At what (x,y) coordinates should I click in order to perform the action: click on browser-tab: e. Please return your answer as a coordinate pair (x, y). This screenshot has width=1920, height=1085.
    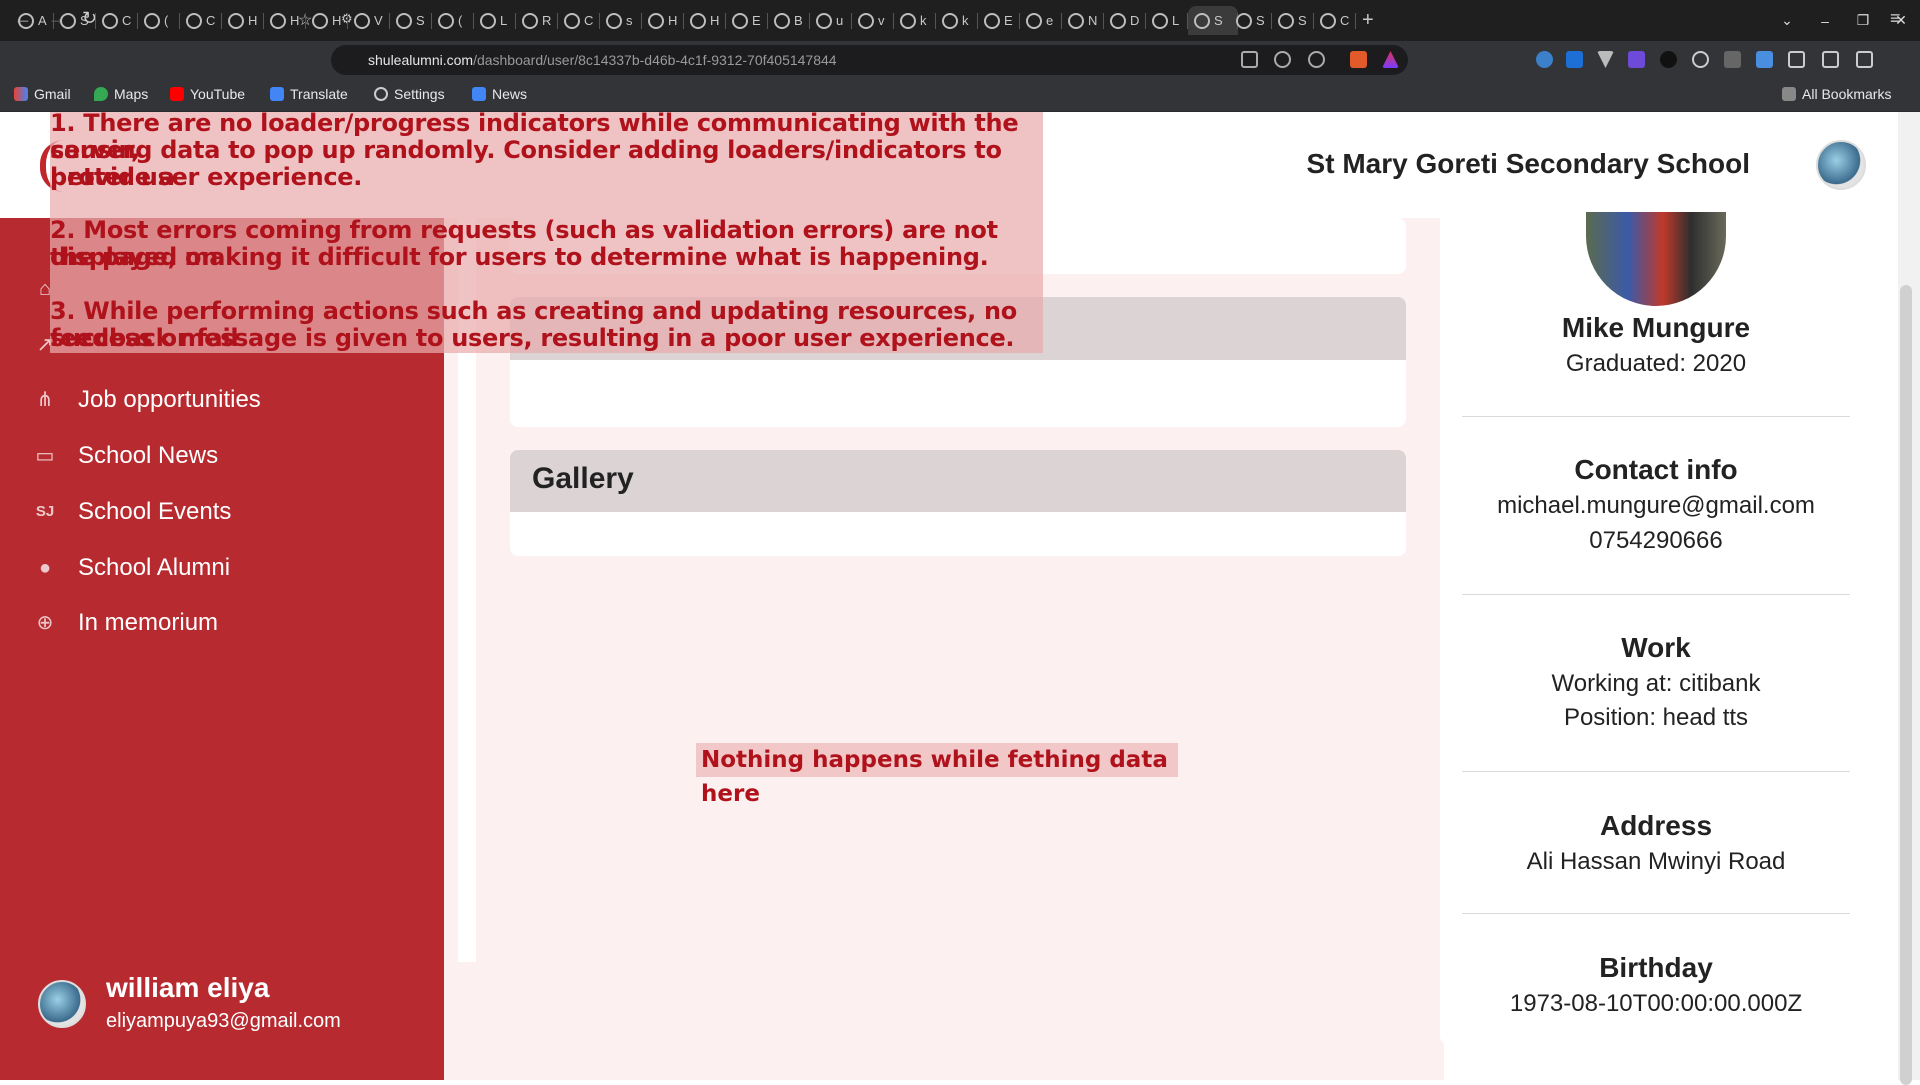
    Looking at the image, I should click on (1041, 20).